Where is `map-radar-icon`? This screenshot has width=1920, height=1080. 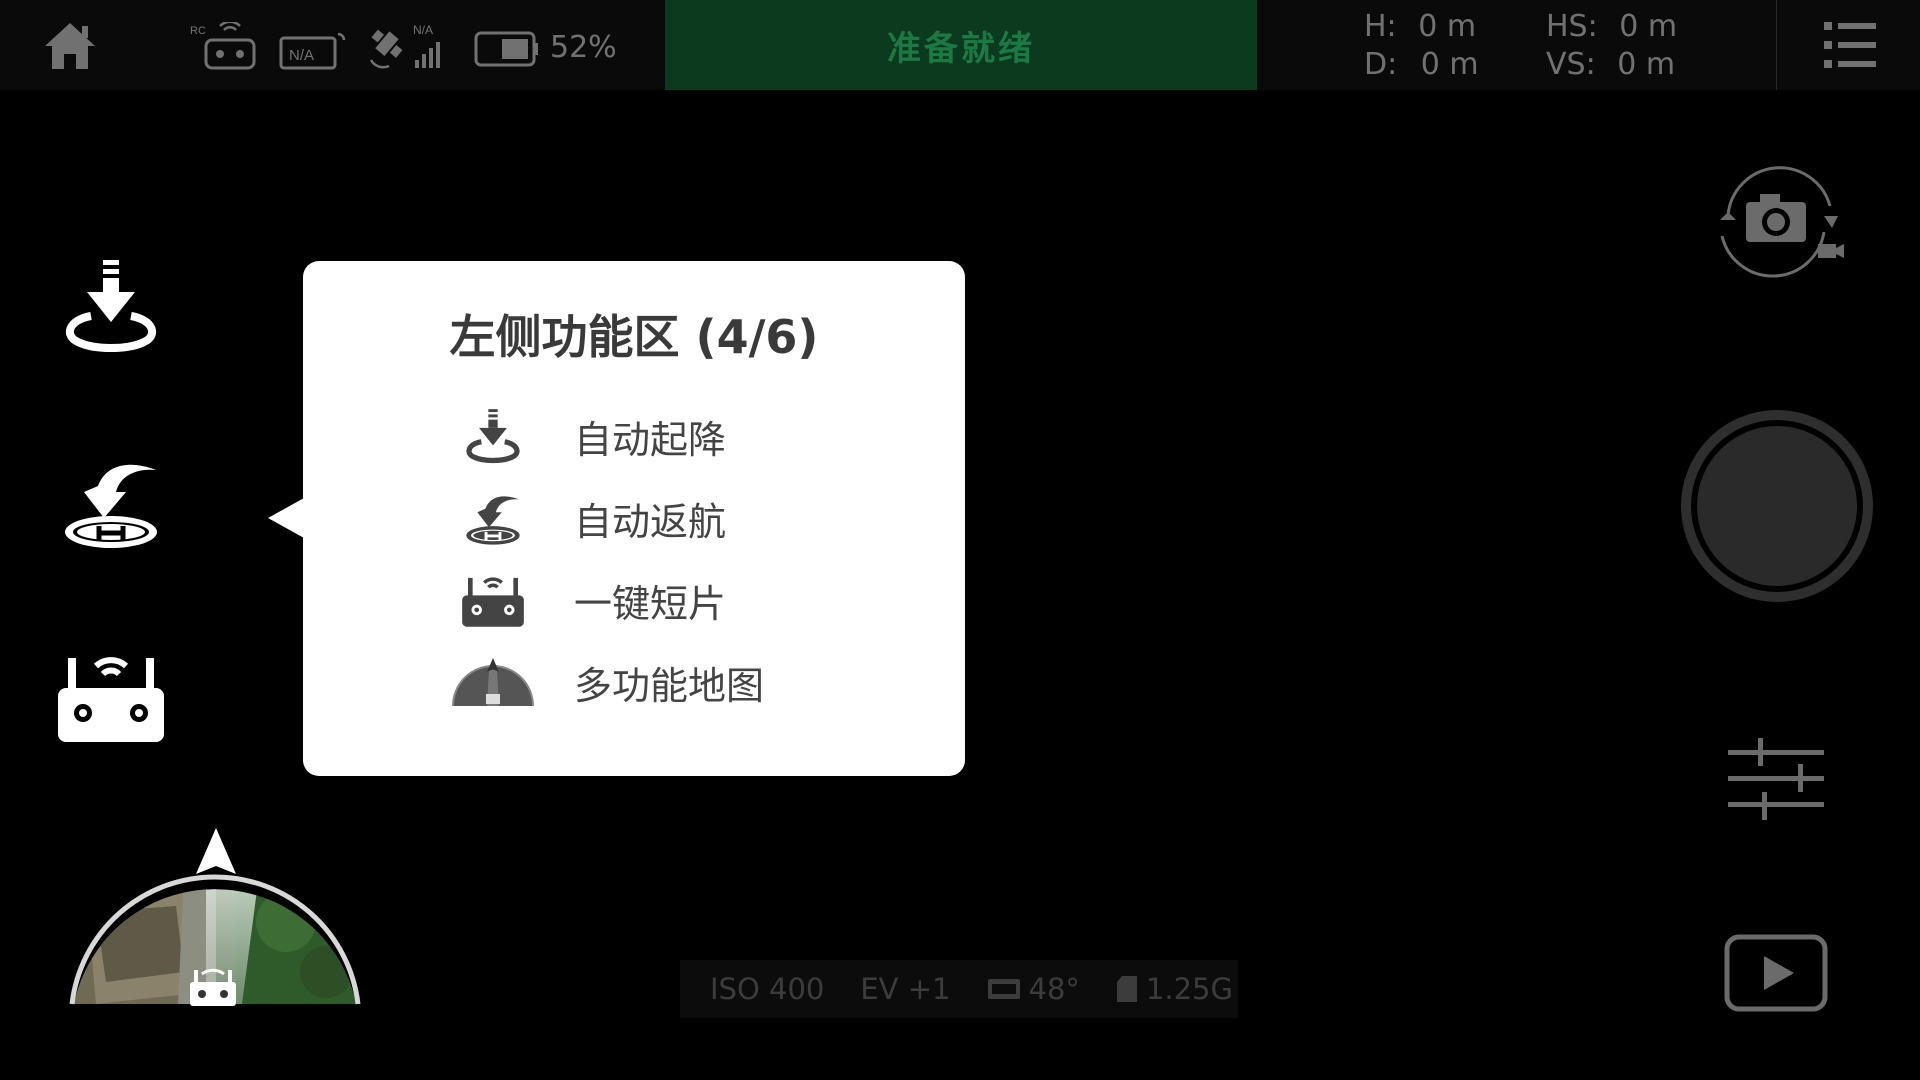 map-radar-icon is located at coordinates (493, 682).